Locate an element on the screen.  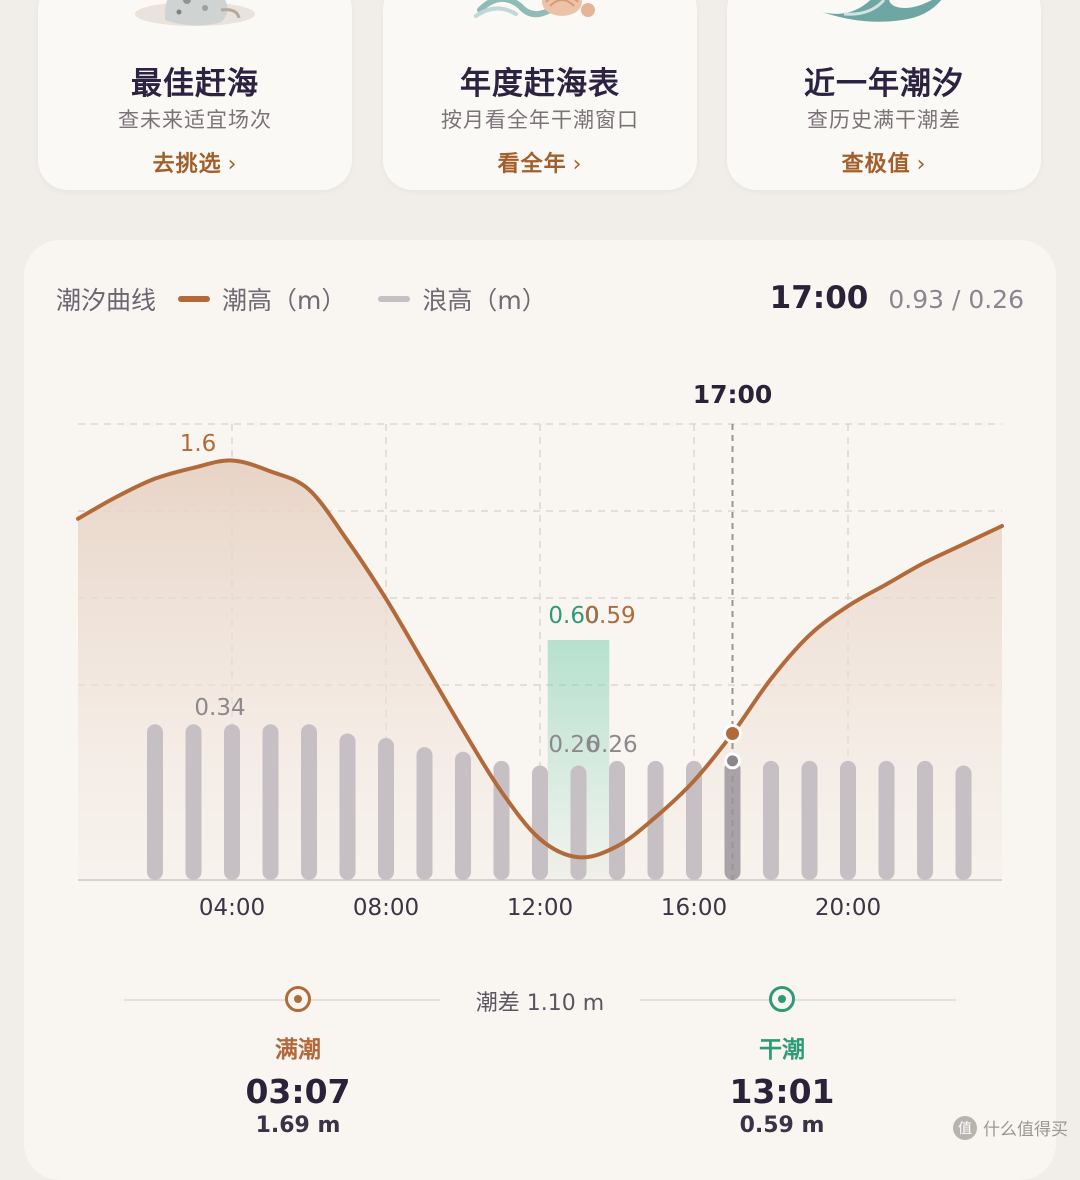
card-link-label: 看全年 is located at coordinates (532, 164).